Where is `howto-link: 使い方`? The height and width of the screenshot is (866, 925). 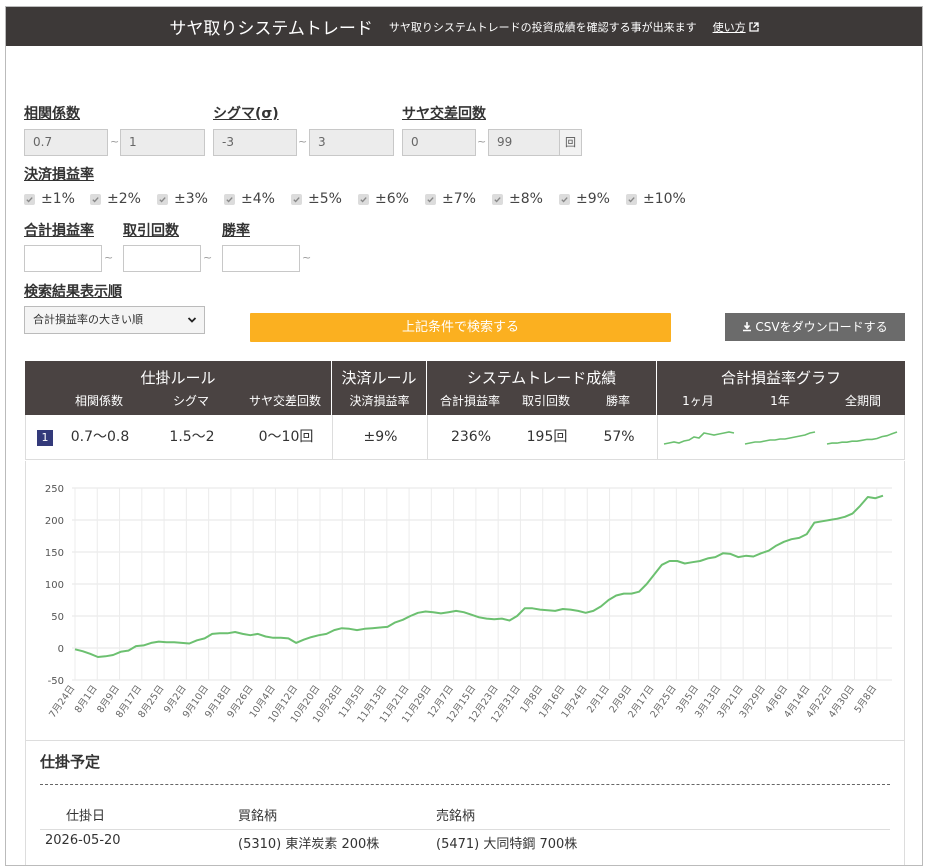
howto-link: 使い方 is located at coordinates (736, 27).